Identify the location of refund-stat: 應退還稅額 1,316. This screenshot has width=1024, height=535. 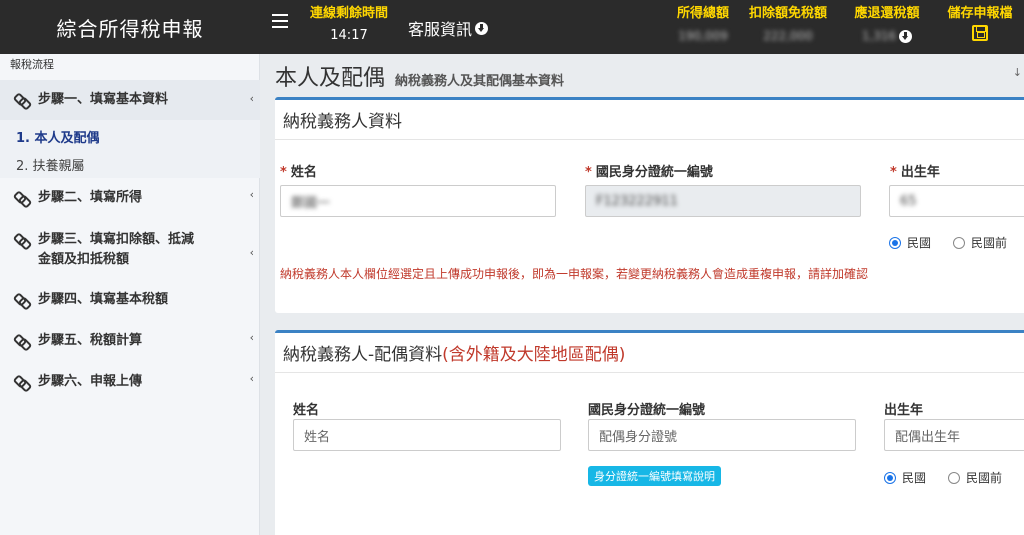
(887, 22).